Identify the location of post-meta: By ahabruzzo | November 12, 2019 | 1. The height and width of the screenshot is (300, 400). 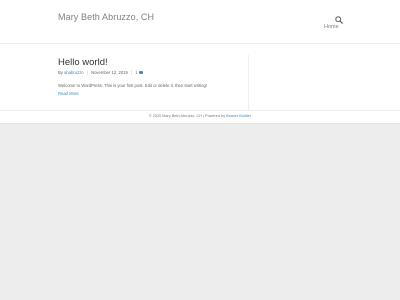
(100, 72).